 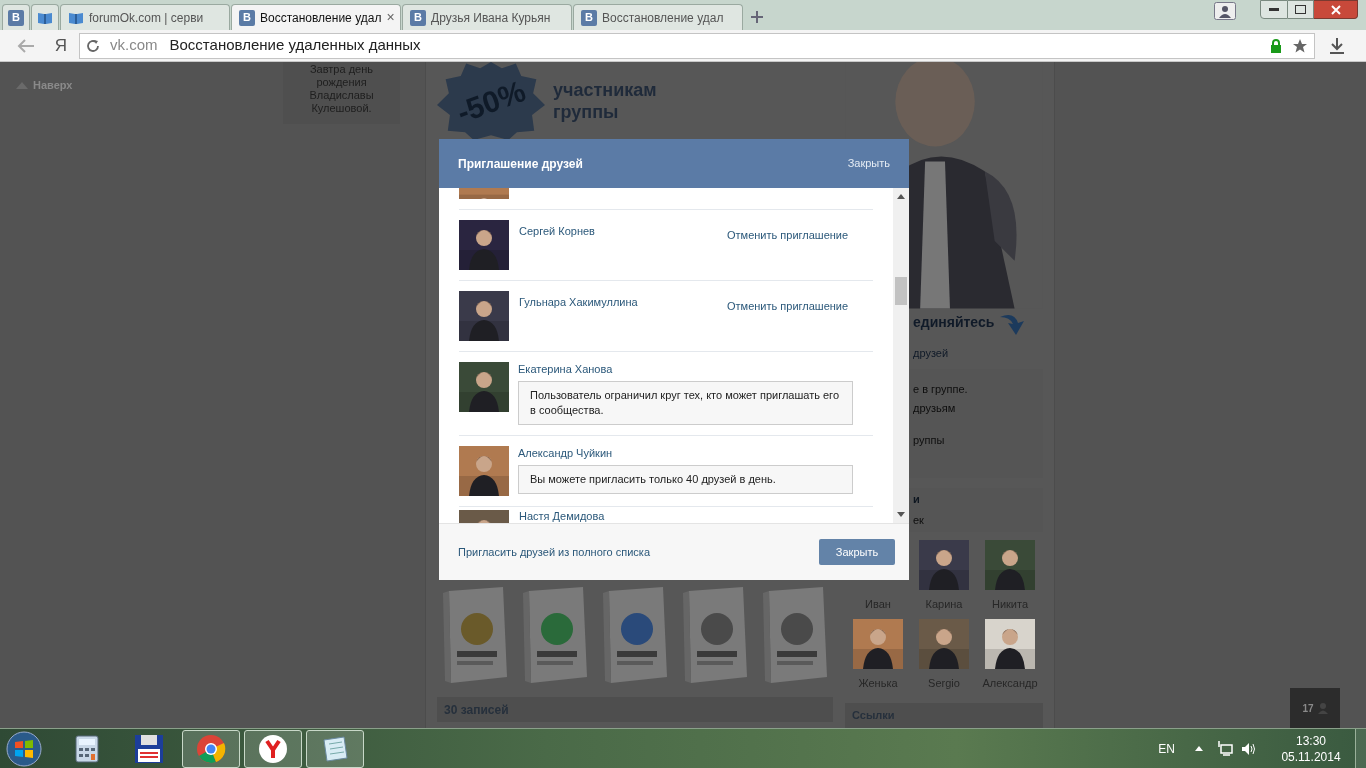 I want to click on minimize-button, so click(x=1274, y=9).